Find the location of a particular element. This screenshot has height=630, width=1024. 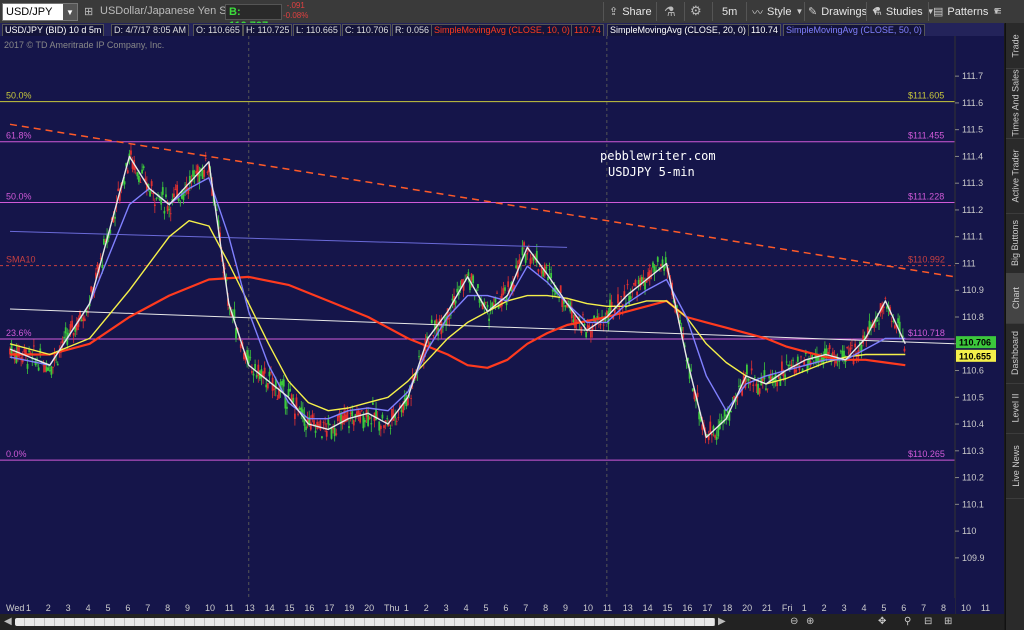

scroll-left-icon: ◀ is located at coordinates (8, 621).